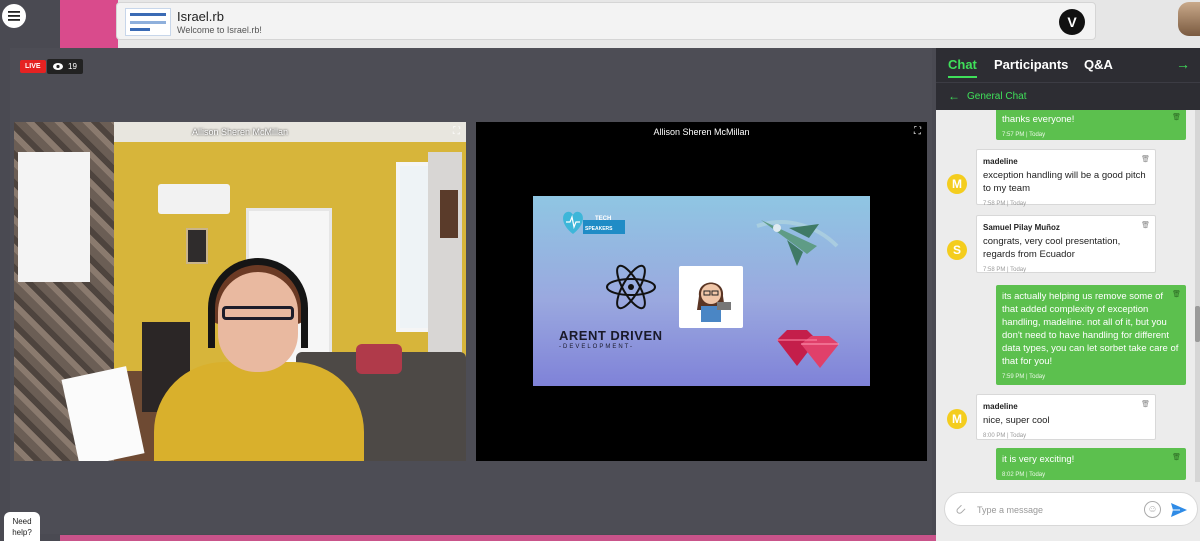  What do you see at coordinates (1183, 64) in the screenshot?
I see `arrow-right-icon: →` at bounding box center [1183, 64].